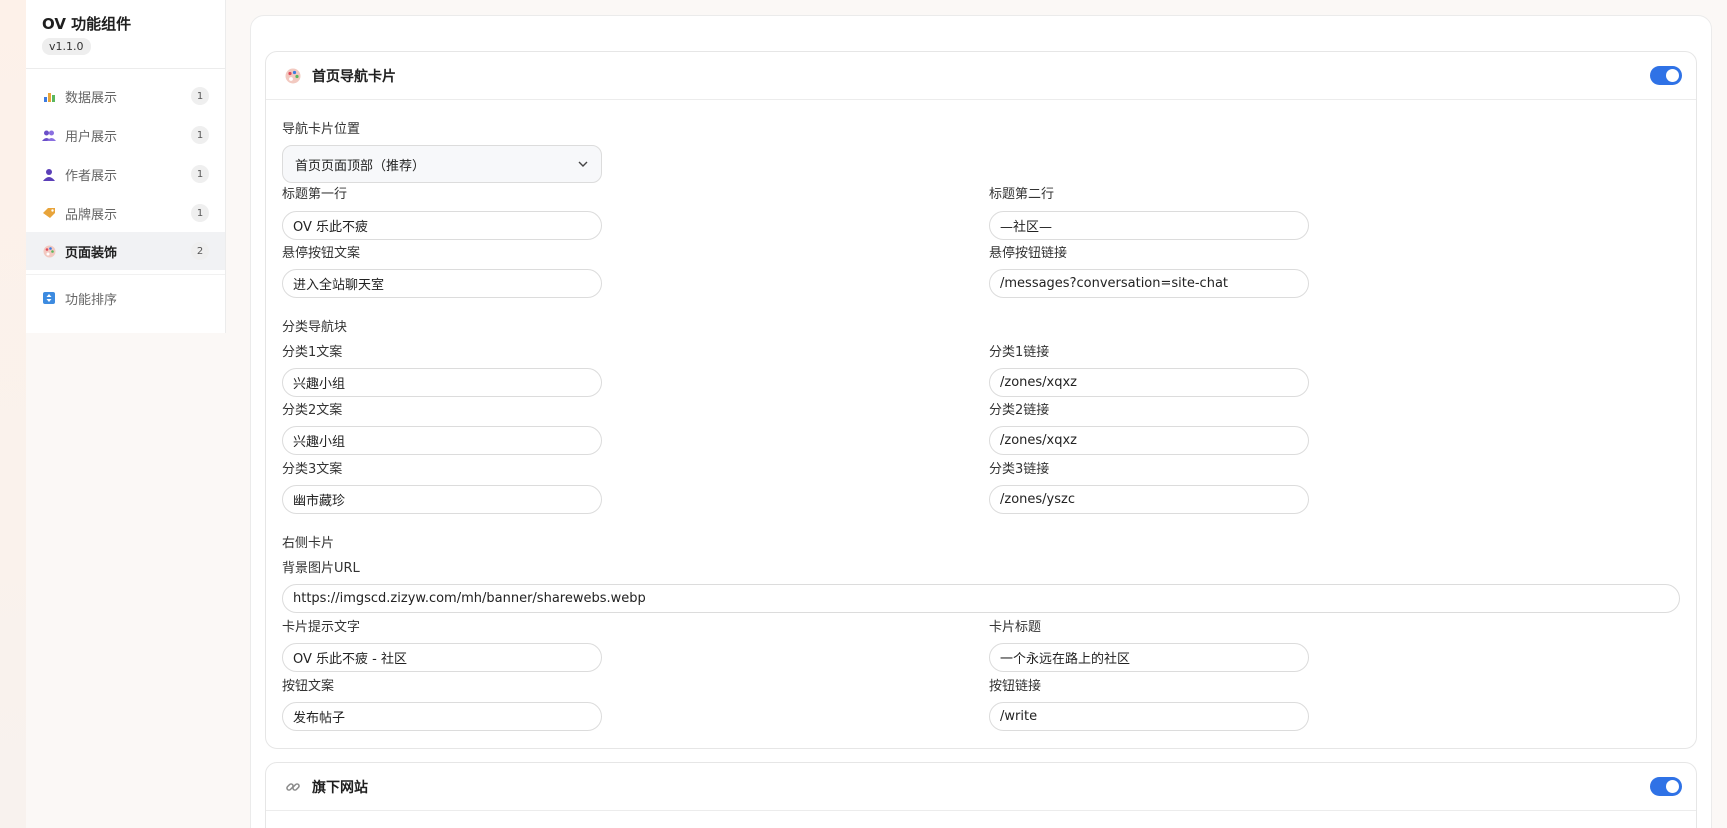 This screenshot has height=828, width=1727. Describe the element at coordinates (1149, 657) in the screenshot. I see `card-title-input: 一个永远在路上的社区` at that location.